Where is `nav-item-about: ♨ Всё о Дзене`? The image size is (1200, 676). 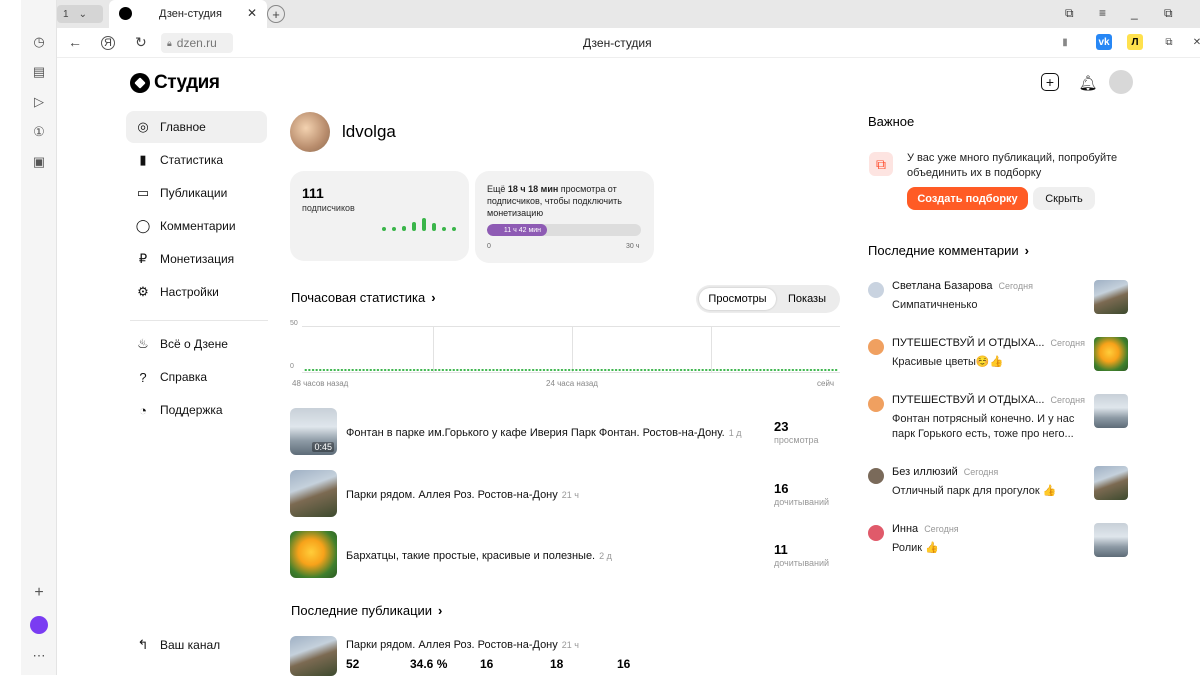
nav-item-about: ♨ Всё о Дзене is located at coordinates (196, 344).